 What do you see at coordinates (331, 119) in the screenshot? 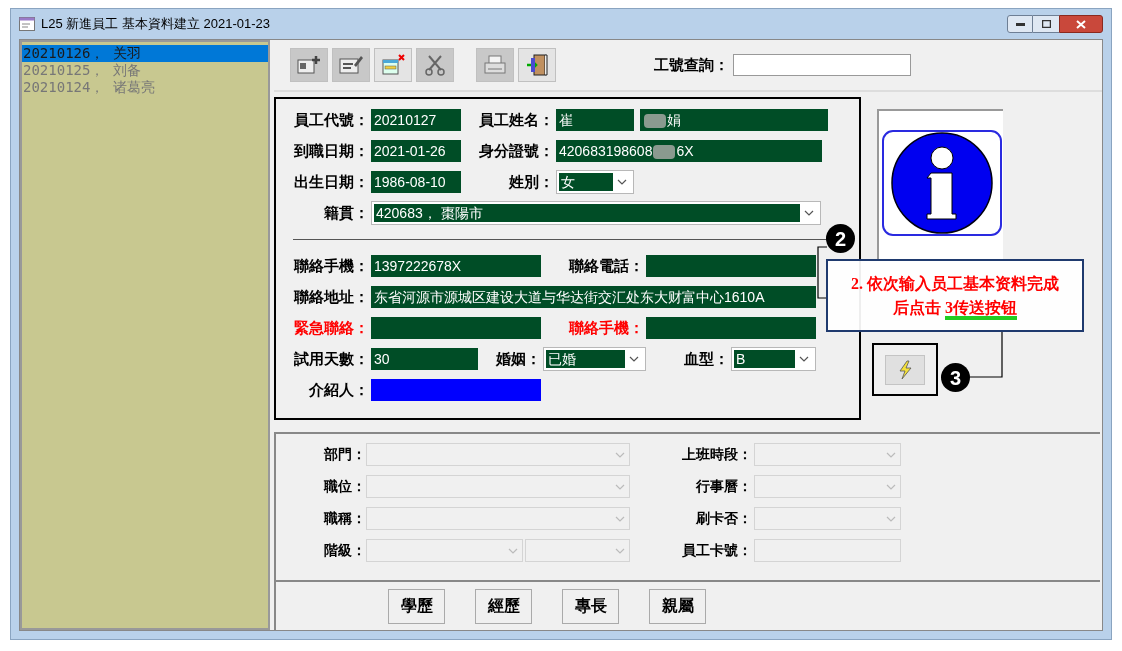
I see `field-label: 員工代號：` at bounding box center [331, 119].